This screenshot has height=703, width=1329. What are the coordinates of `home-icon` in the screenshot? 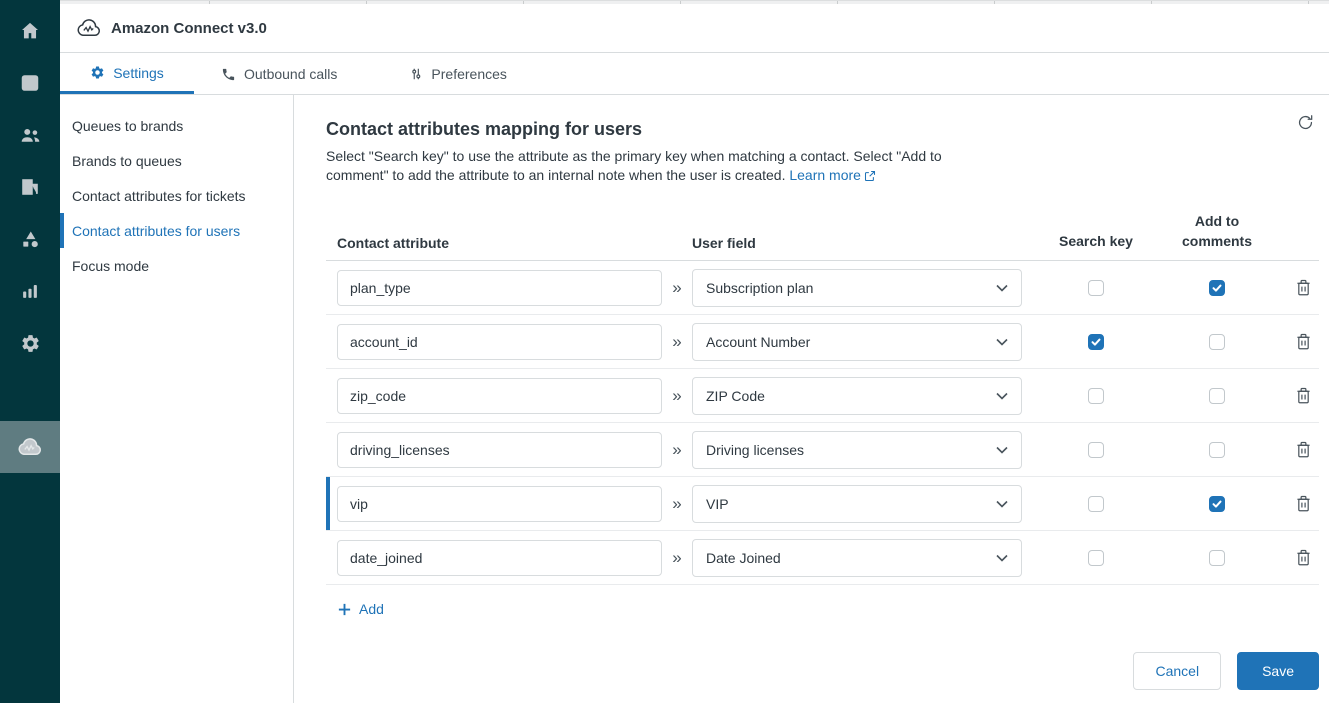 It's located at (30, 31).